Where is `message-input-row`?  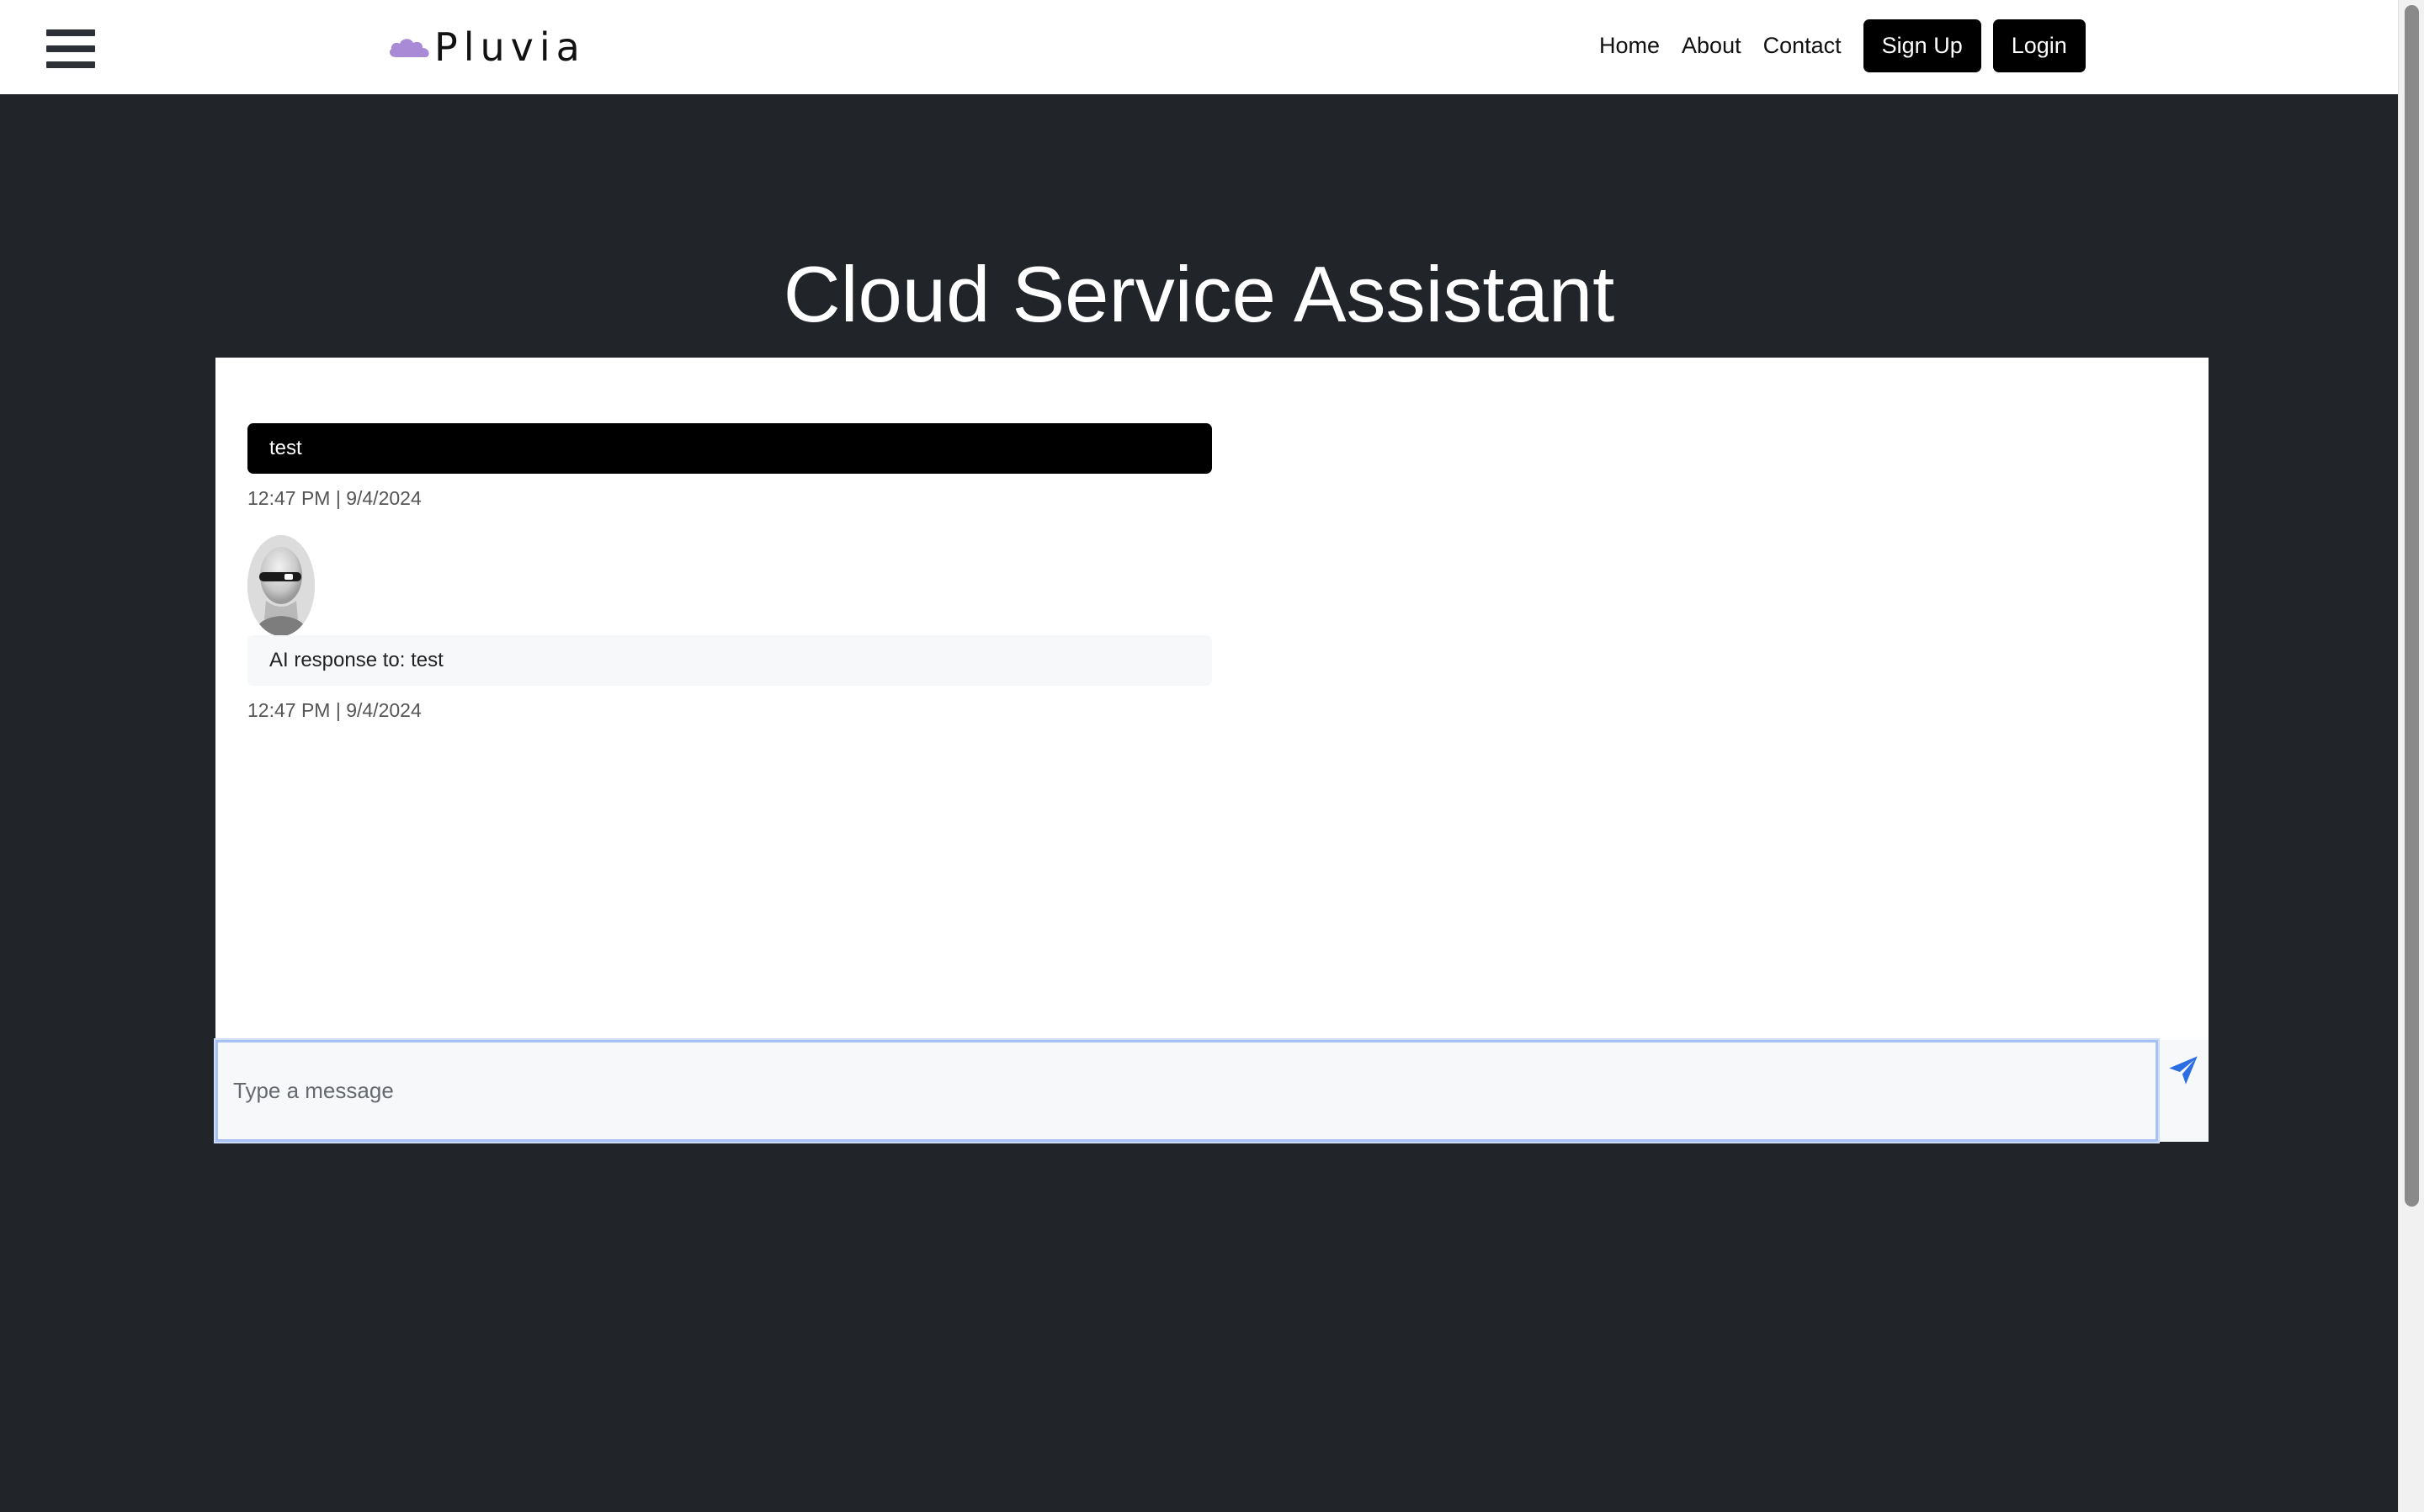 message-input-row is located at coordinates (1211, 1090).